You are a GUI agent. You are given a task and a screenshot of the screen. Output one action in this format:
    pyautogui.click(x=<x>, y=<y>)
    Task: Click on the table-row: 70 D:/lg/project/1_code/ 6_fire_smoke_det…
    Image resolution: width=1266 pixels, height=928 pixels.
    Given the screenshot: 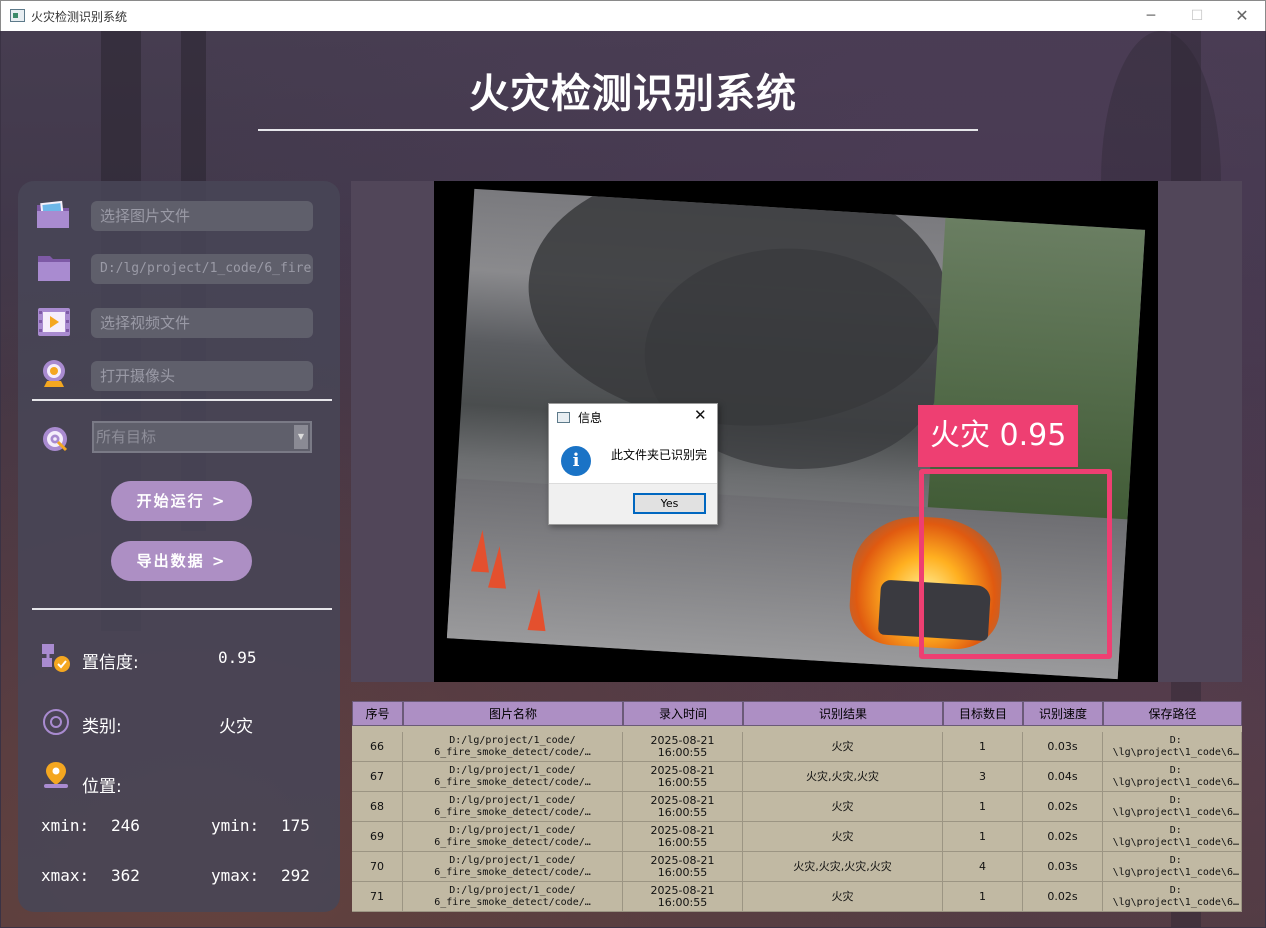 What is the action you would take?
    pyautogui.click(x=797, y=867)
    